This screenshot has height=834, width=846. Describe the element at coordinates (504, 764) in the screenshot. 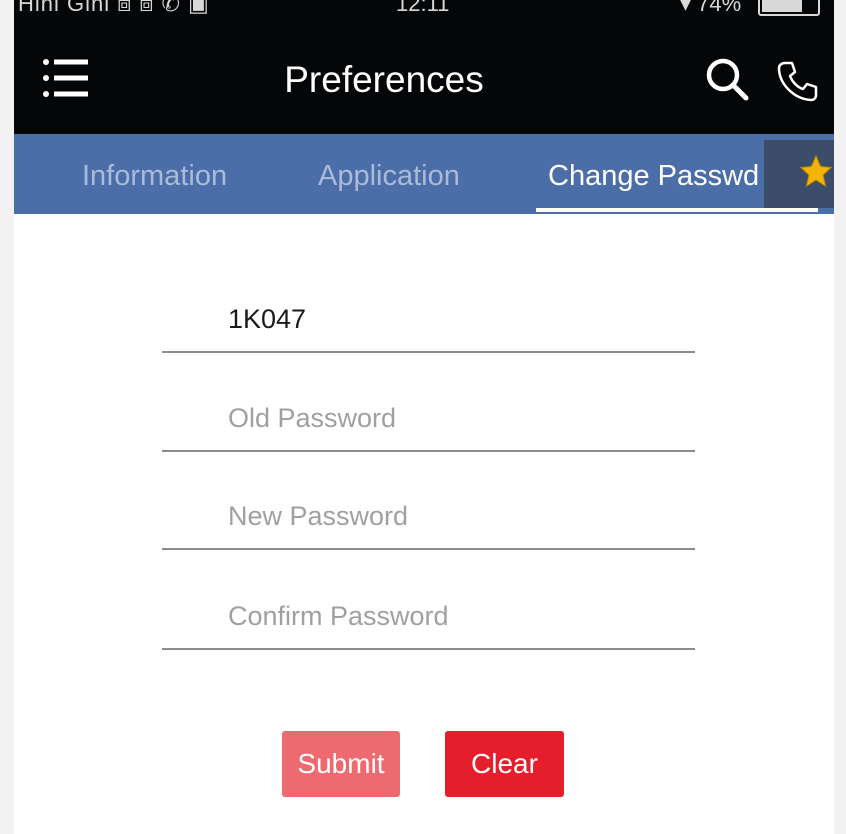

I see `clear-button: Clear` at that location.